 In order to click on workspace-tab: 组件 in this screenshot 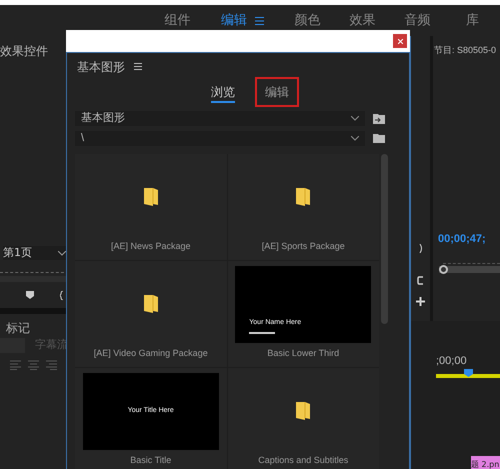, I will do `click(178, 20)`.